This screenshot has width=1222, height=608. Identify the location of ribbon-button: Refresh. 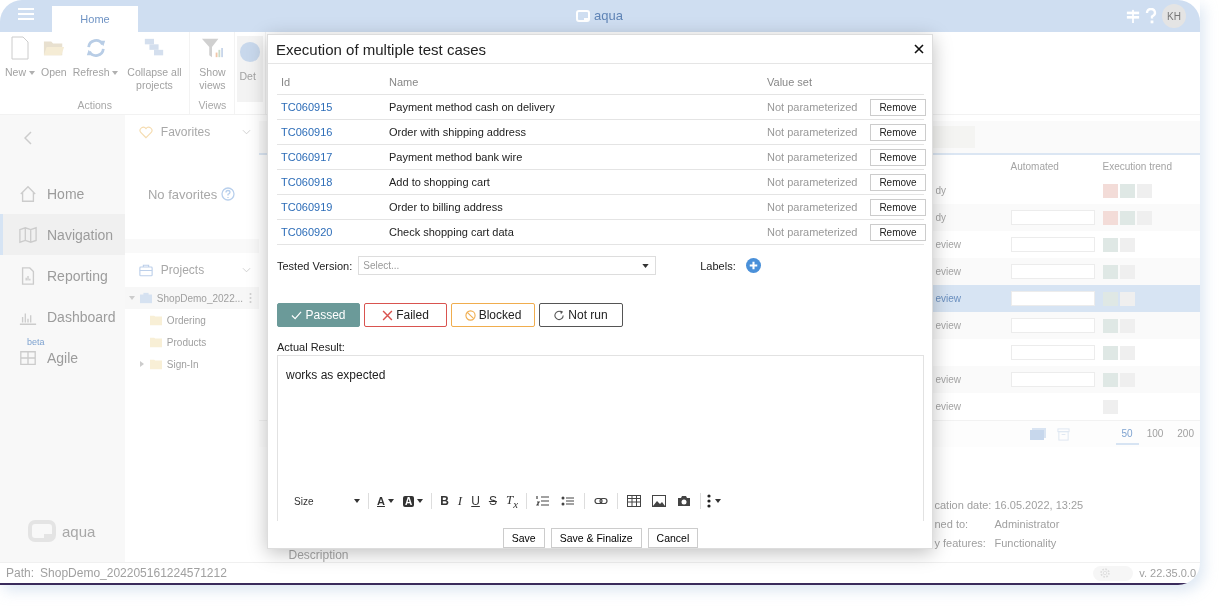
(95, 62).